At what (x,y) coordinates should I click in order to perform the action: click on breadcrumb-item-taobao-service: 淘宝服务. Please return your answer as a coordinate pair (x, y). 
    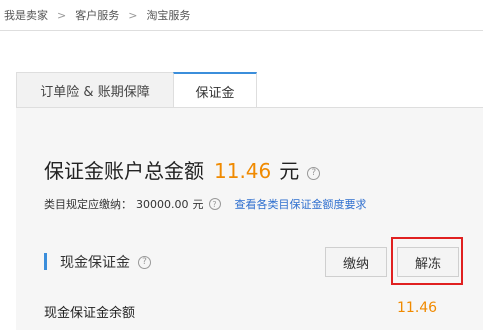
    Looking at the image, I should click on (168, 15).